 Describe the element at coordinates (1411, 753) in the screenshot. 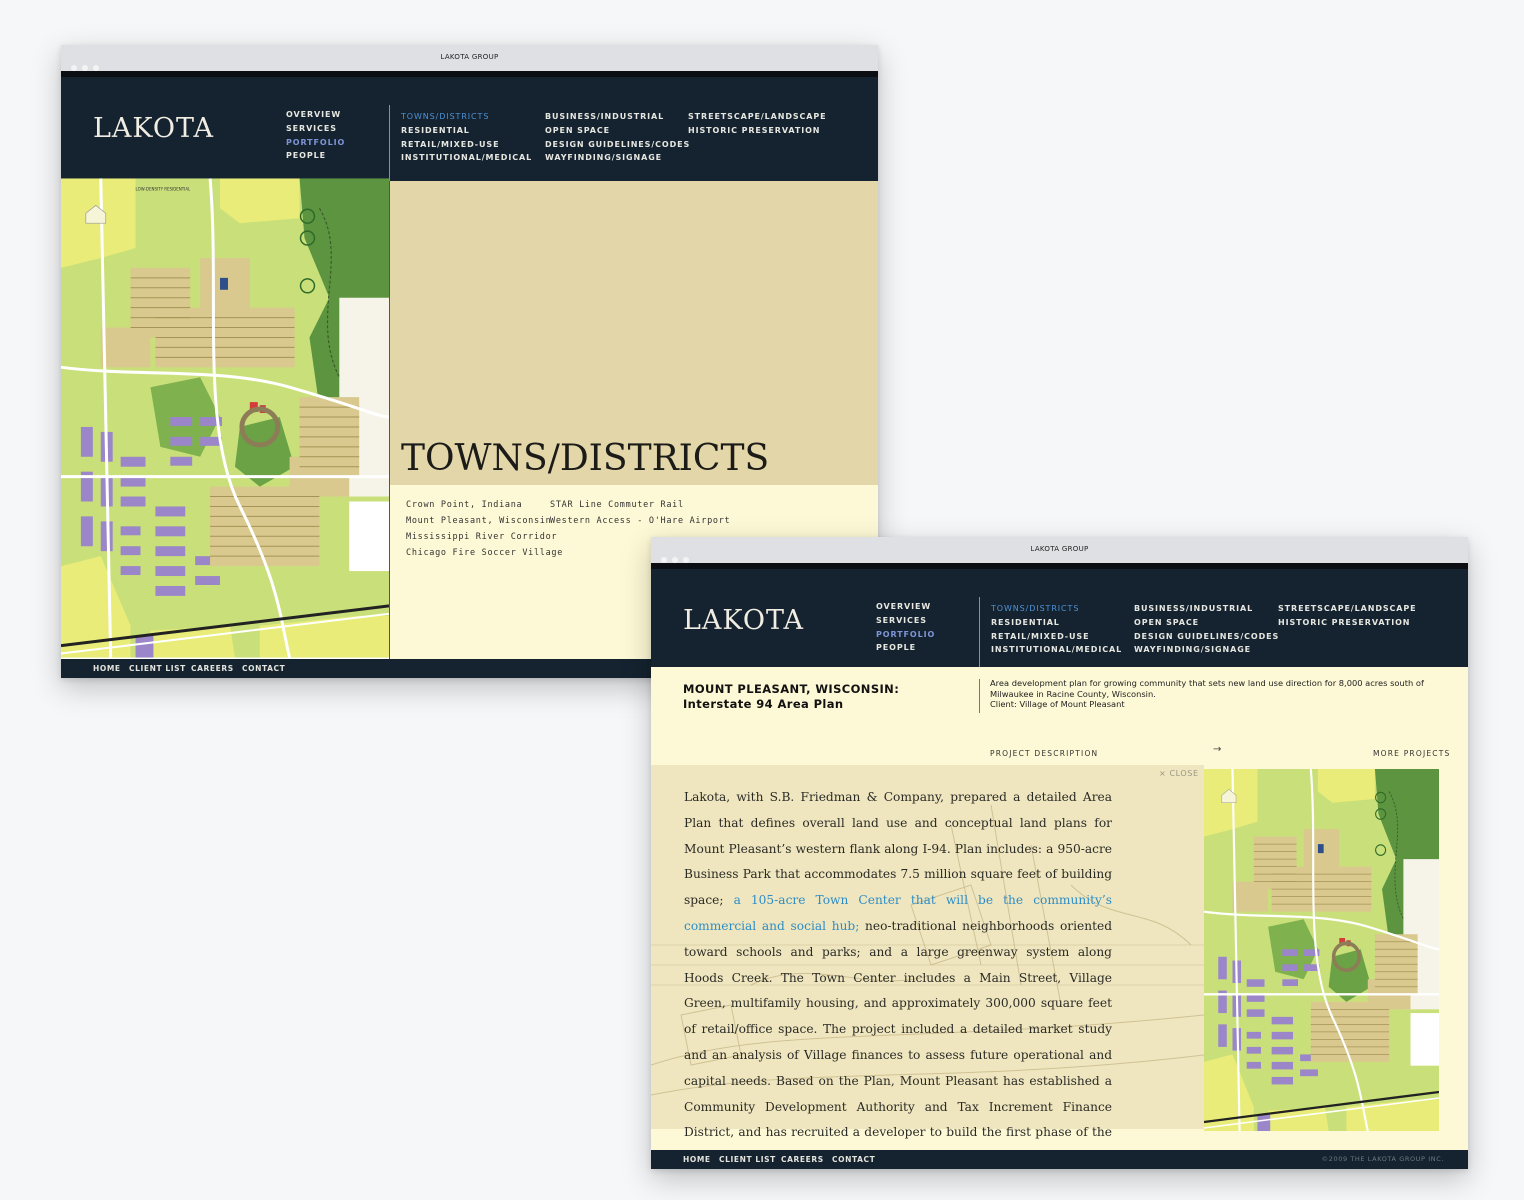

I see `more-projects-link: MORE PROJECTS` at that location.